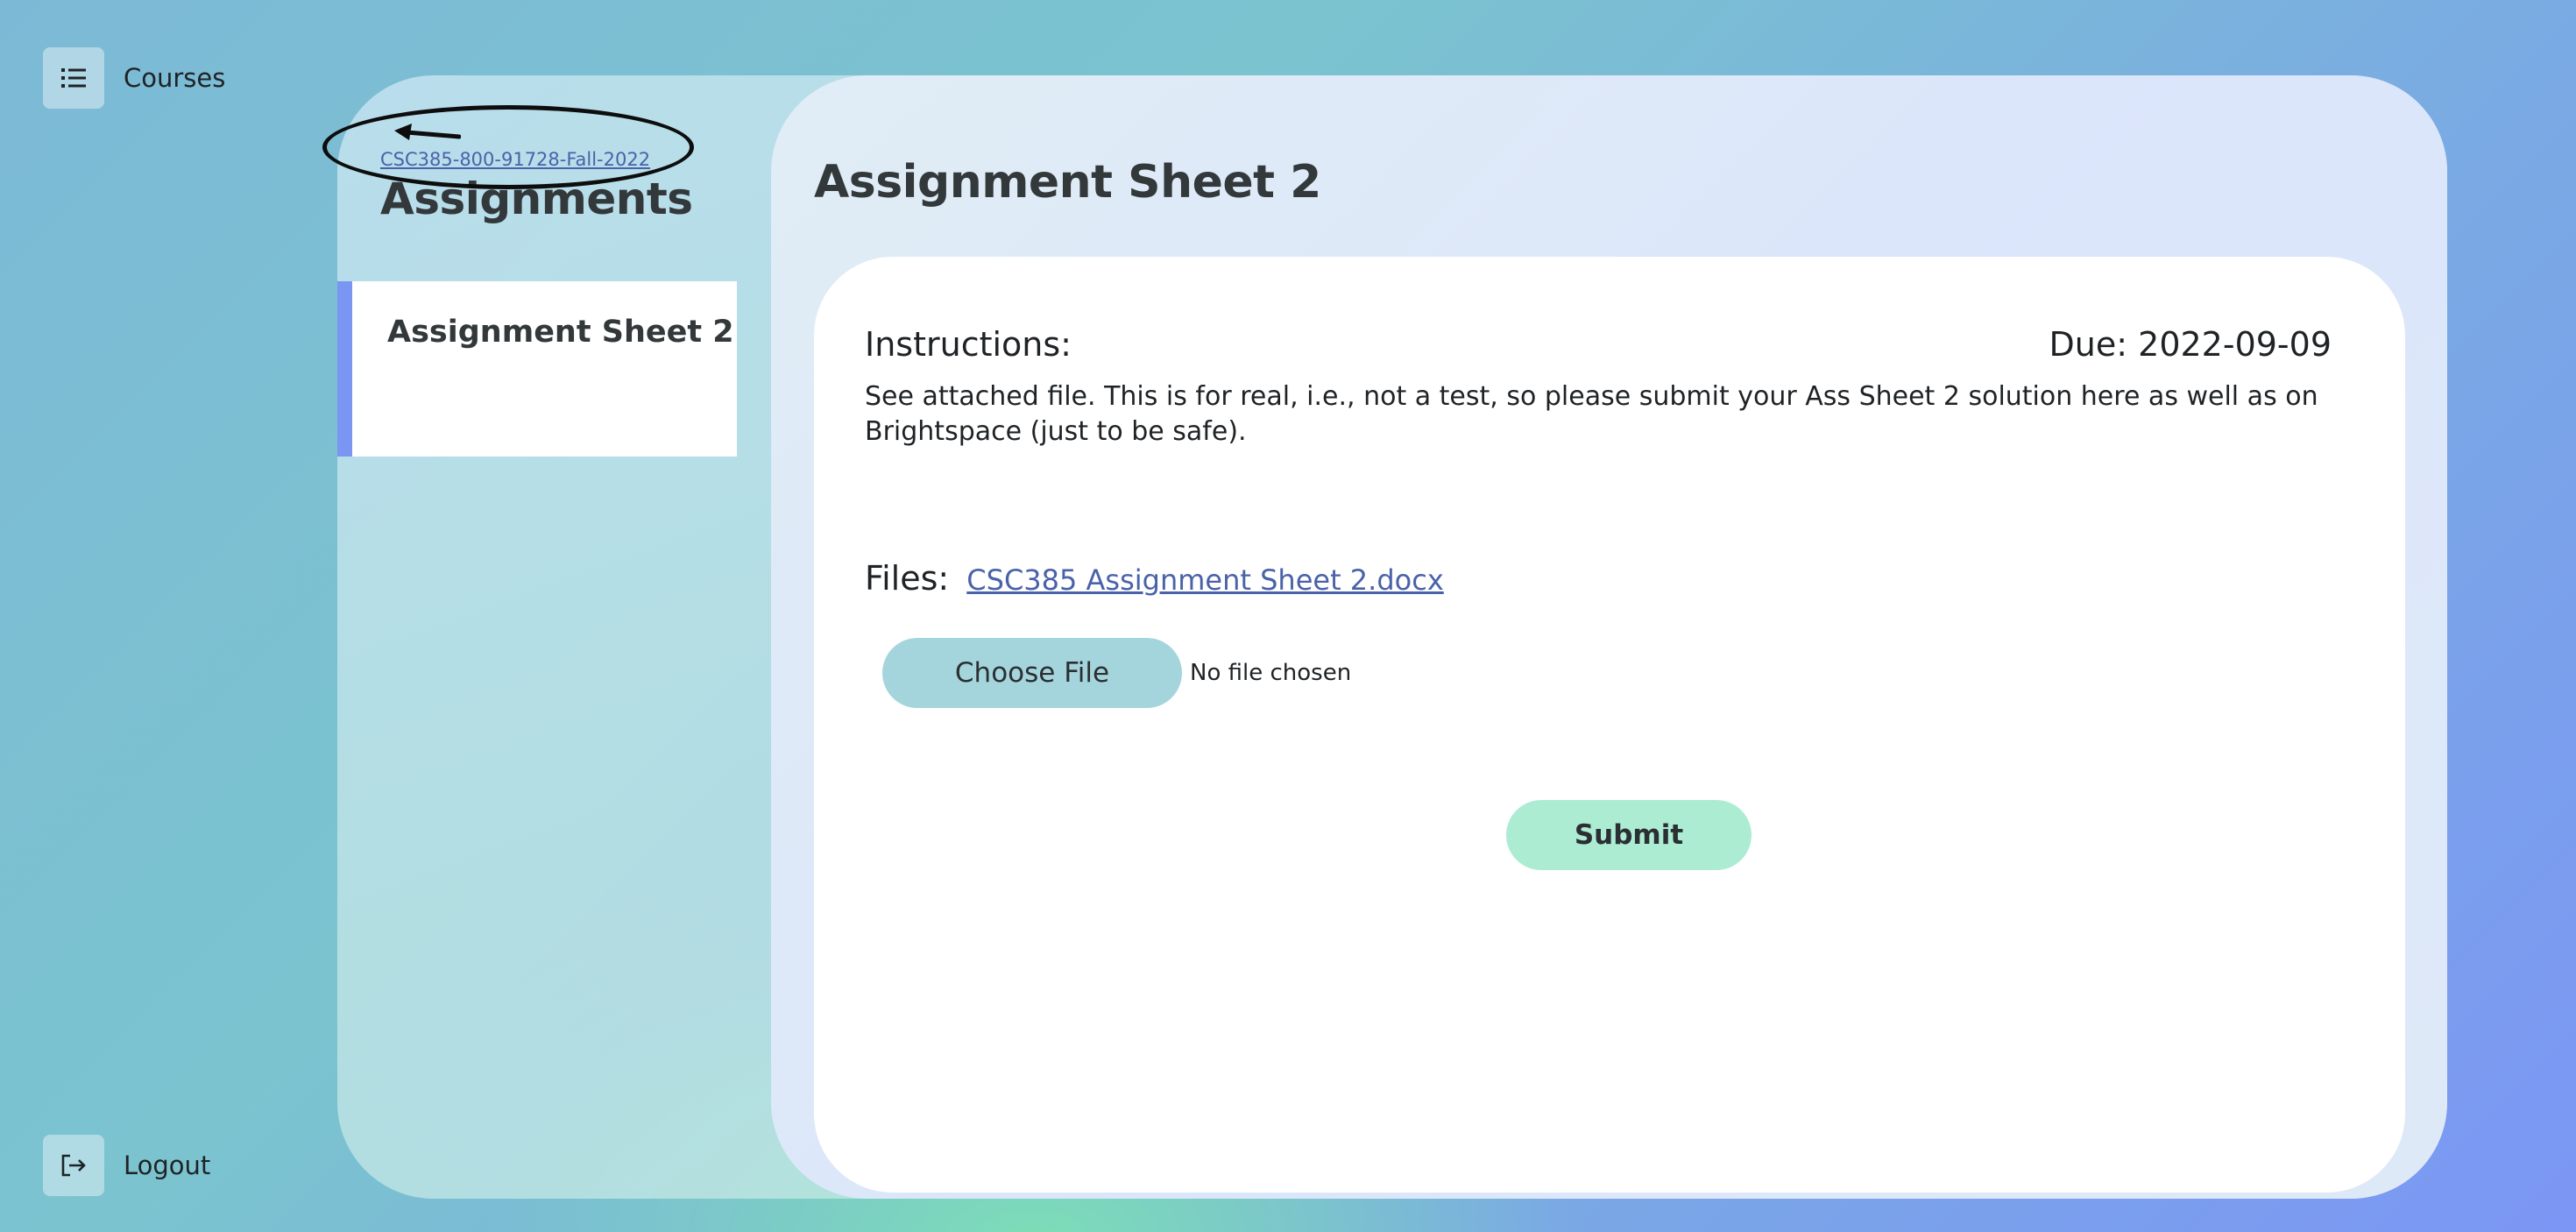 The width and height of the screenshot is (2576, 1232). I want to click on annotation-arrow-icon, so click(427, 132).